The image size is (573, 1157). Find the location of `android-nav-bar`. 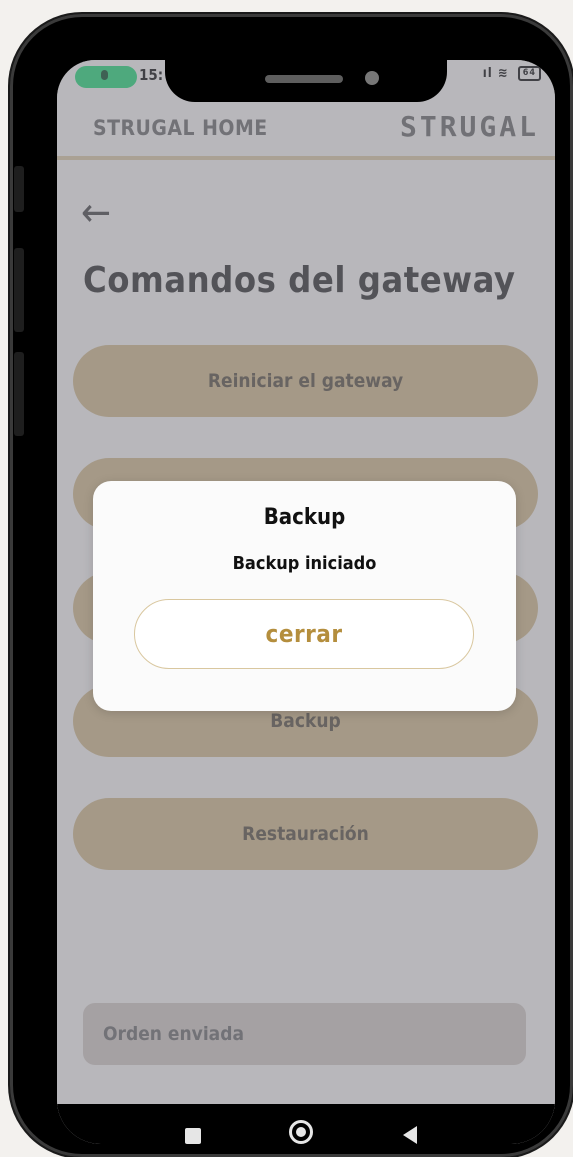

android-nav-bar is located at coordinates (306, 1124).